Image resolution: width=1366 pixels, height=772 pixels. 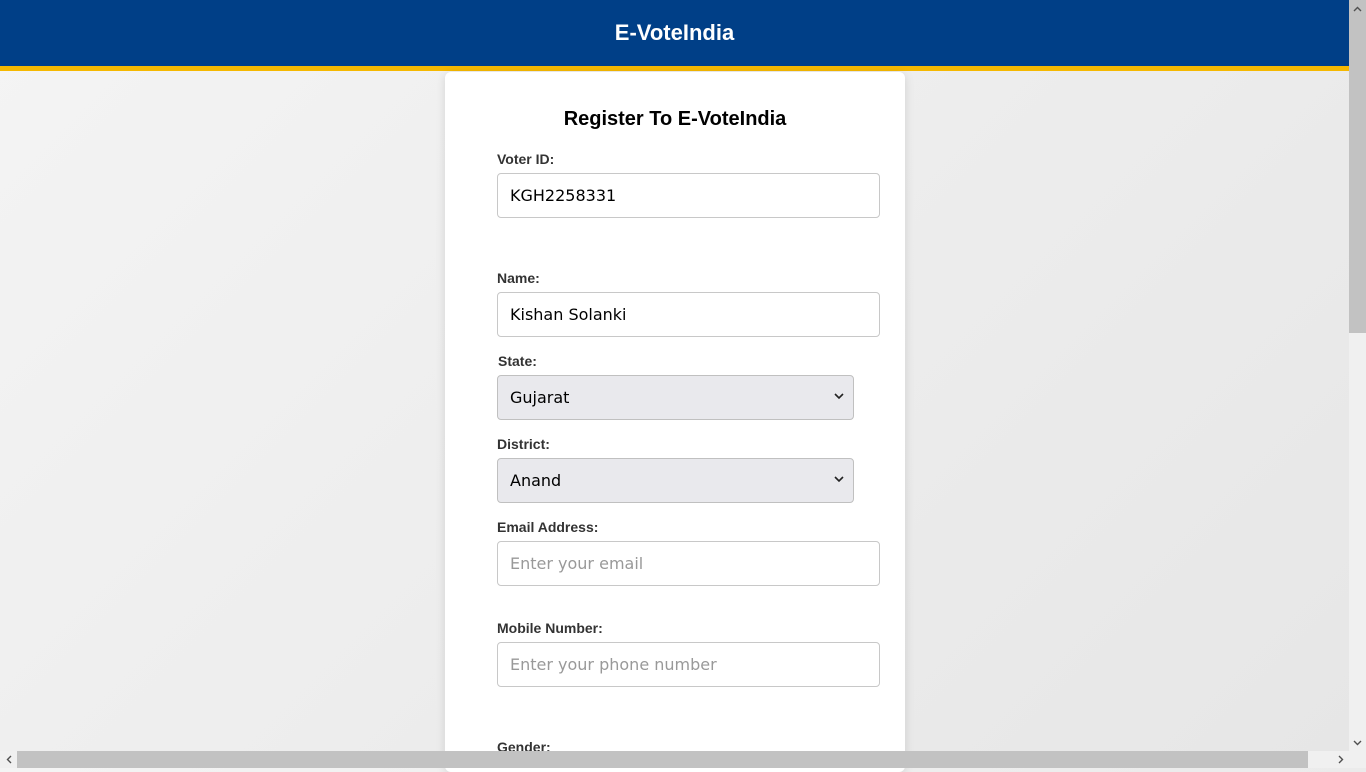 I want to click on form-title: Register To E-VoteIndia, so click(x=675, y=119).